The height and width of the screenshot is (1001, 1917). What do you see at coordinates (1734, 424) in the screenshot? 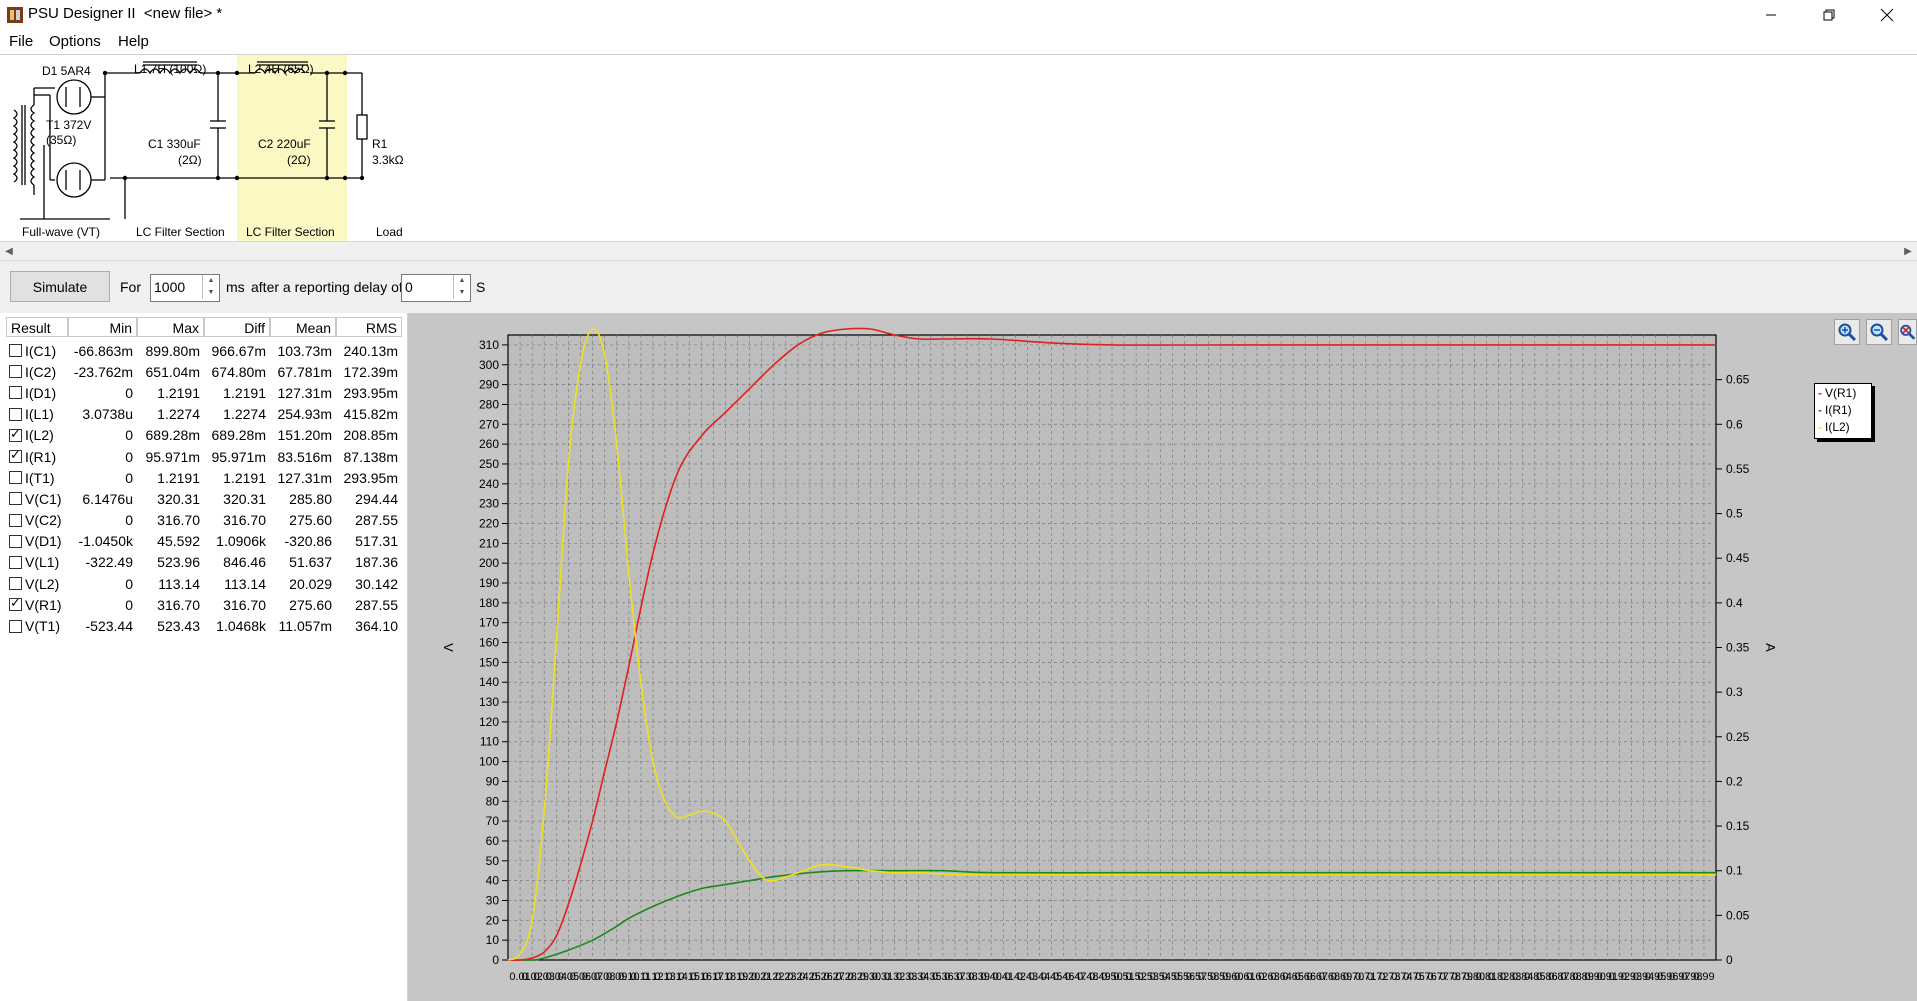
I see `y-right-tick-label: 0.6` at bounding box center [1734, 424].